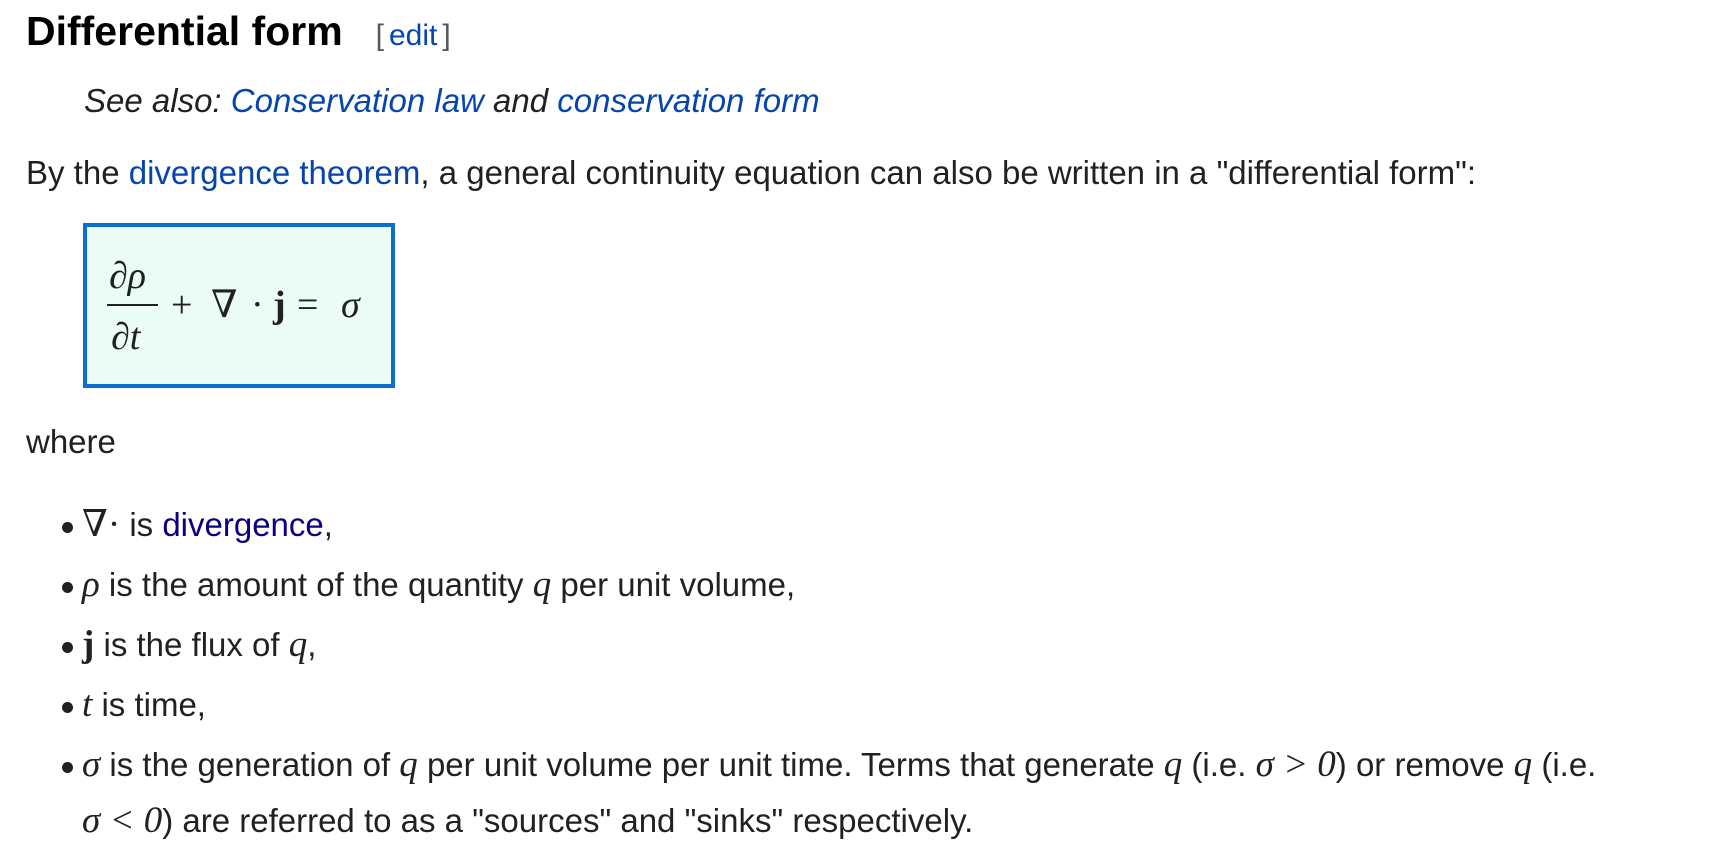 The image size is (1732, 849). I want to click on item-text: is time,, so click(149, 704).